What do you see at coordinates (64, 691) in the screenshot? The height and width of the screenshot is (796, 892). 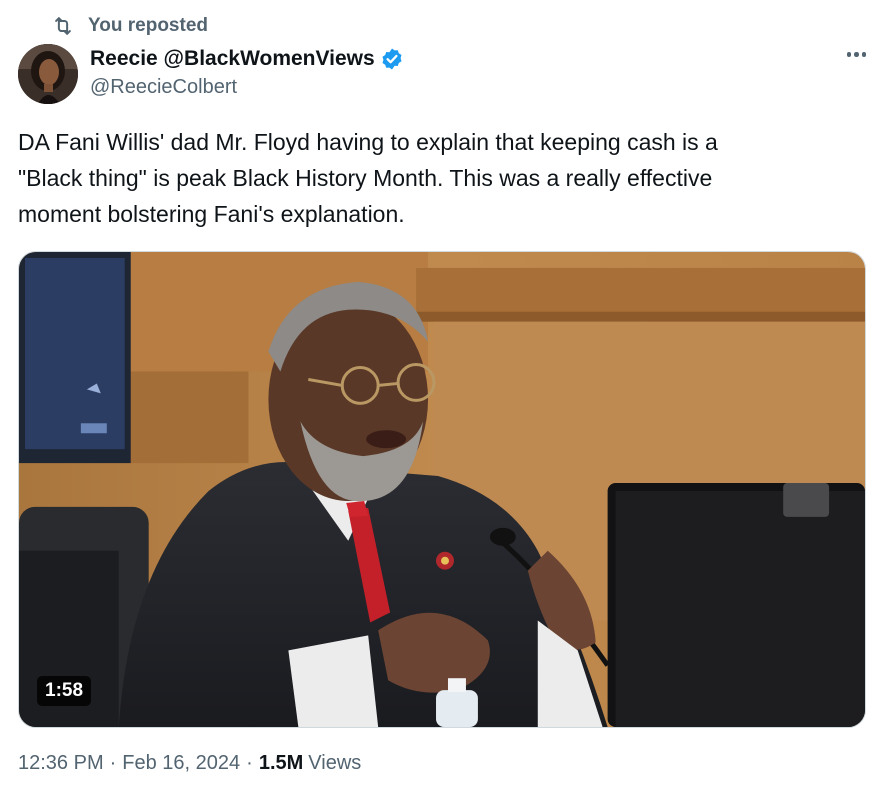 I see `video-duration: 1:58` at bounding box center [64, 691].